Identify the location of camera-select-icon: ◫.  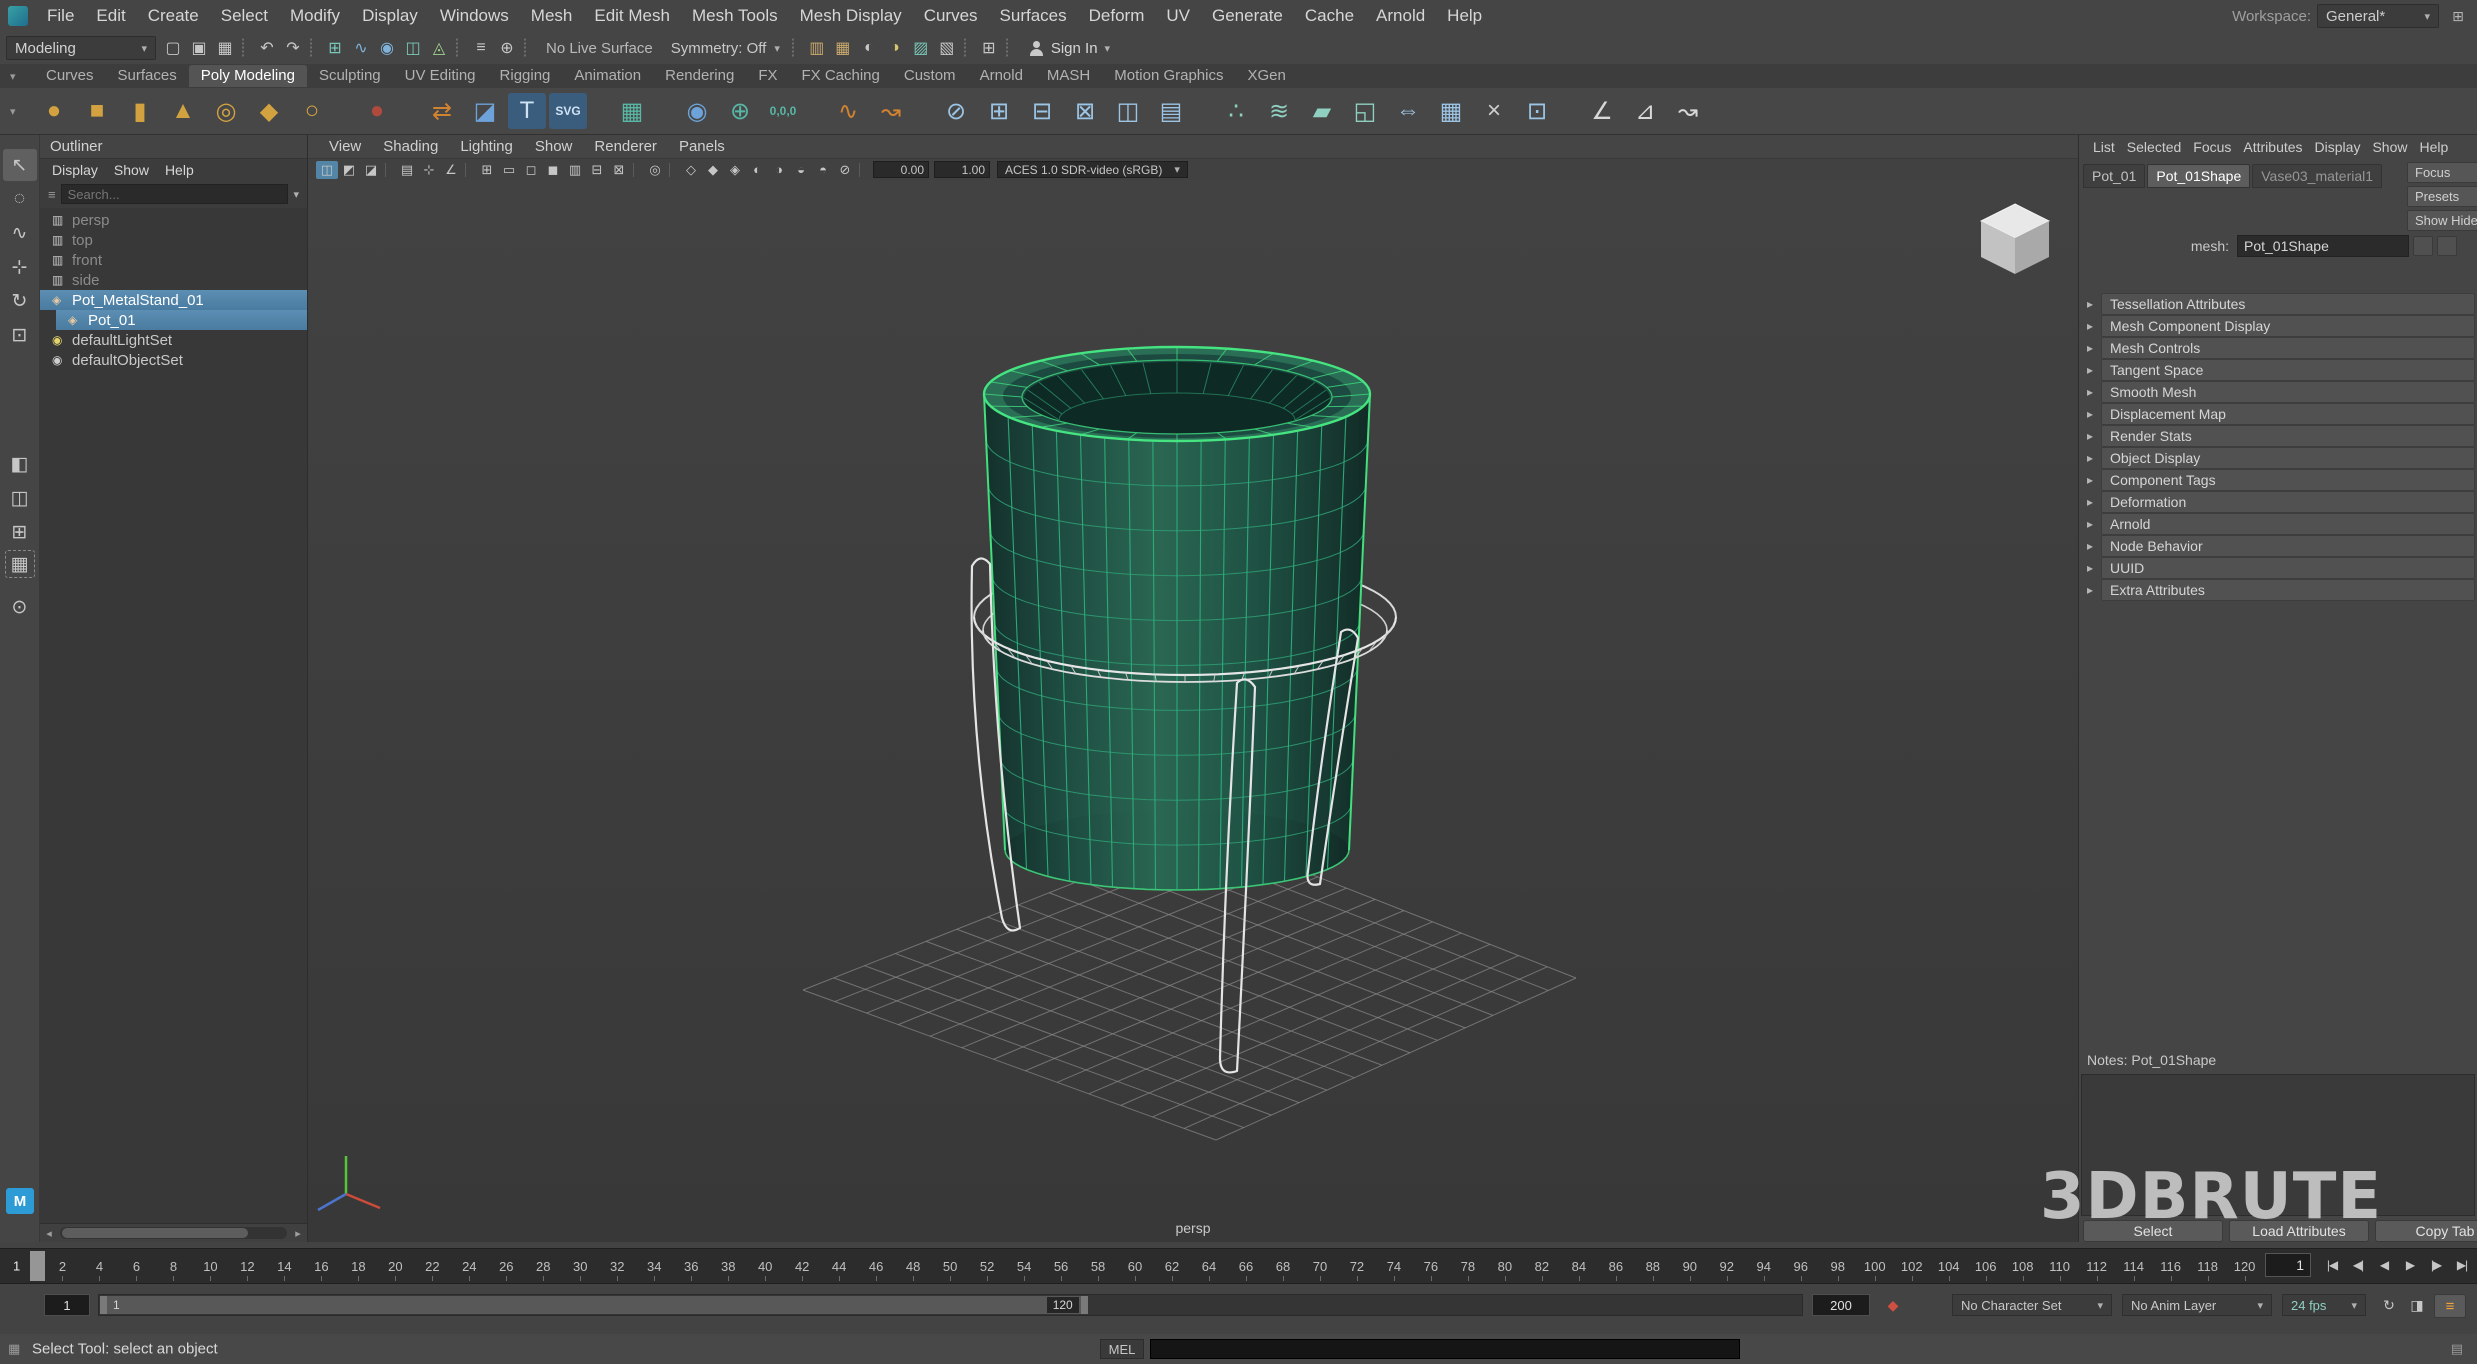
(327, 169).